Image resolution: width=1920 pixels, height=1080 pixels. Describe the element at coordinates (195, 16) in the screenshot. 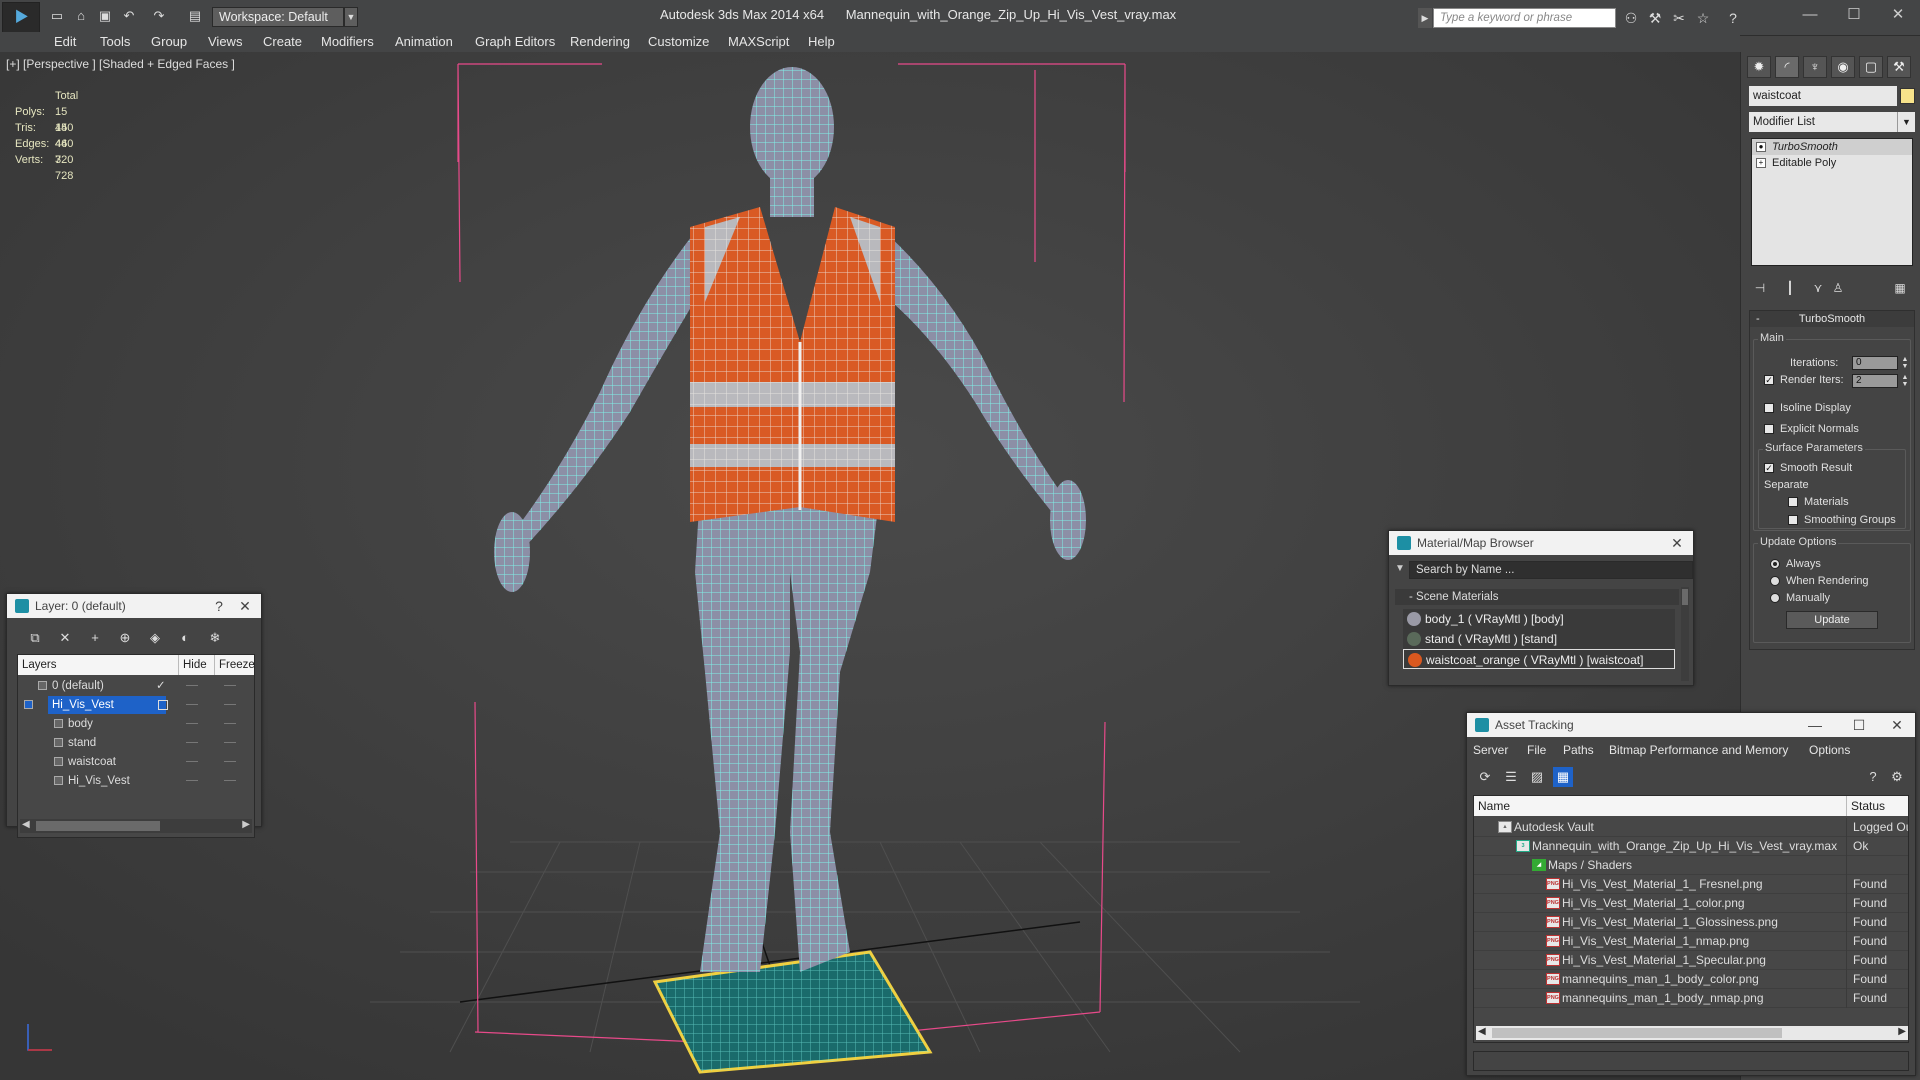

I see `project-folder-icon: ▤` at that location.